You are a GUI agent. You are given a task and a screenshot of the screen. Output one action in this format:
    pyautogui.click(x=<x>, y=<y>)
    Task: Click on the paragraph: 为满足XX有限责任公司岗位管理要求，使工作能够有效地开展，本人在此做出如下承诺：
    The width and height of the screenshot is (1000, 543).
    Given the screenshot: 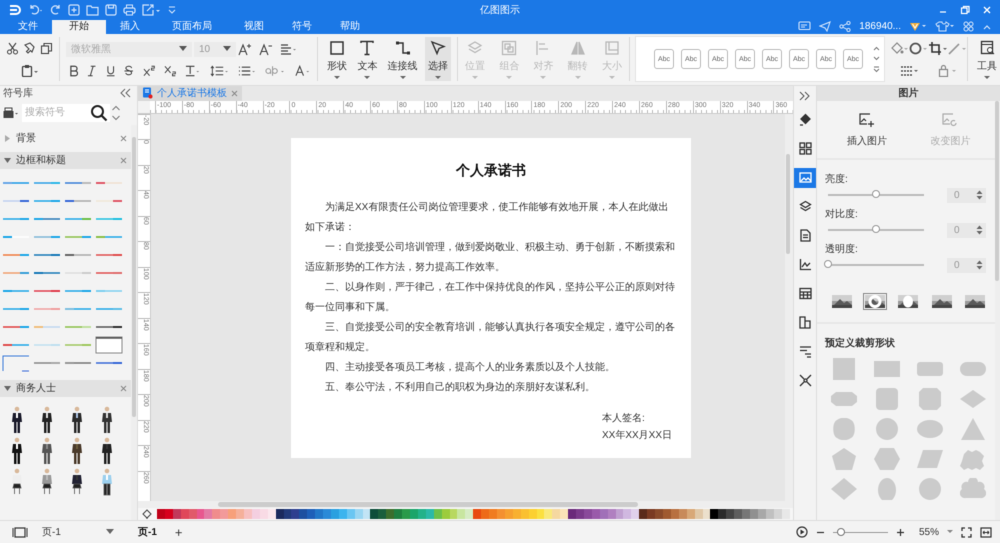 What is the action you would take?
    pyautogui.click(x=487, y=217)
    